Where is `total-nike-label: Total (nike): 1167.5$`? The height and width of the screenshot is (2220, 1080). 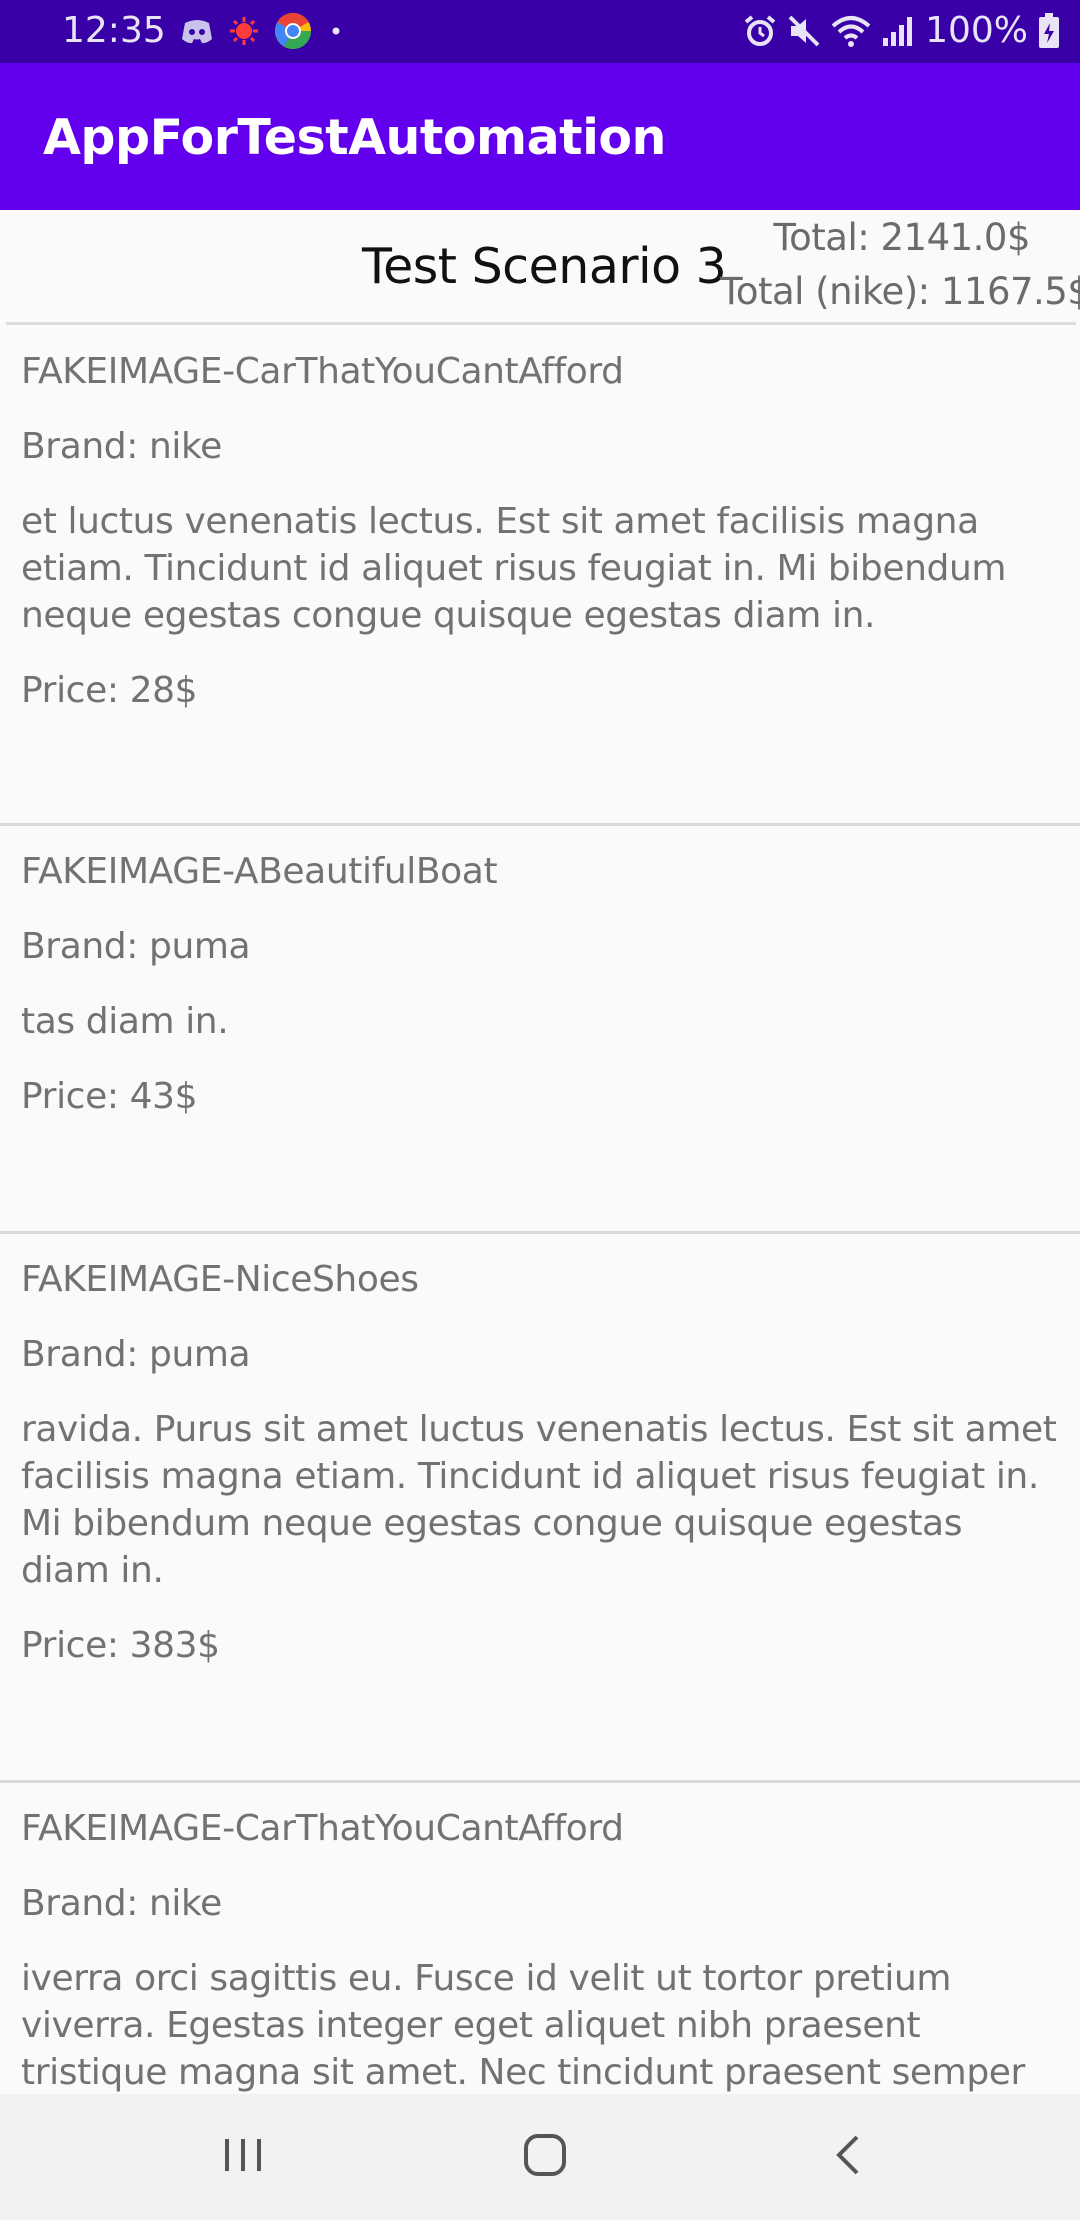 total-nike-label: Total (nike): 1167.5$ is located at coordinates (900, 291).